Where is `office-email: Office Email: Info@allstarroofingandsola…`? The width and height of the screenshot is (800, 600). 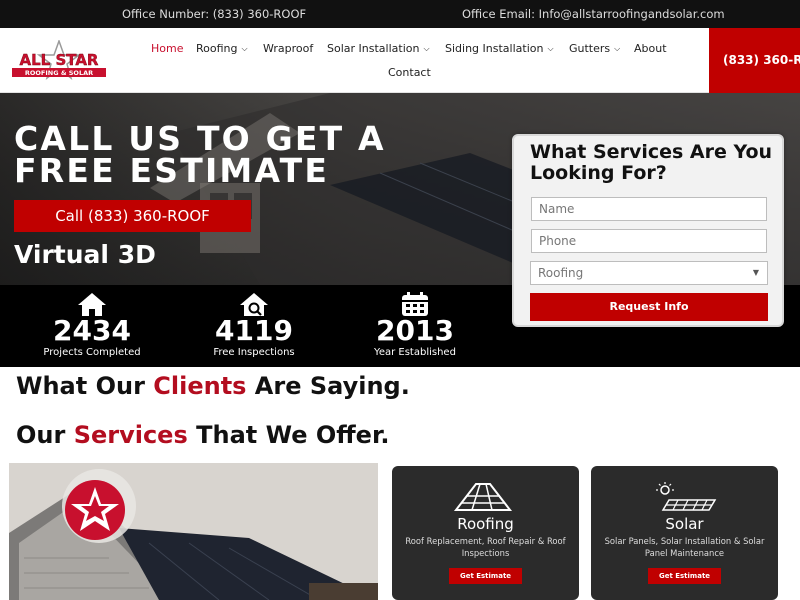 office-email: Office Email: Info@allstarroofingandsola… is located at coordinates (593, 14).